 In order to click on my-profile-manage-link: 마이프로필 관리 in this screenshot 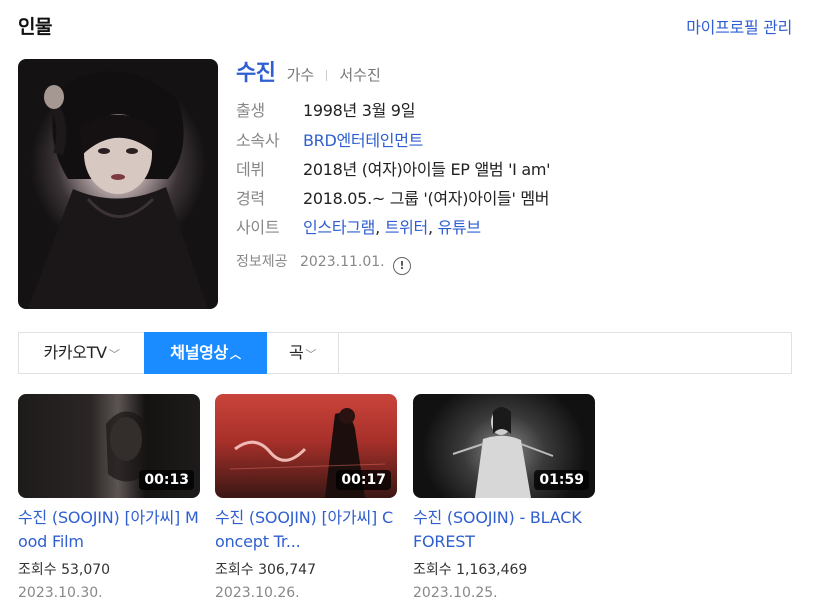, I will do `click(739, 26)`.